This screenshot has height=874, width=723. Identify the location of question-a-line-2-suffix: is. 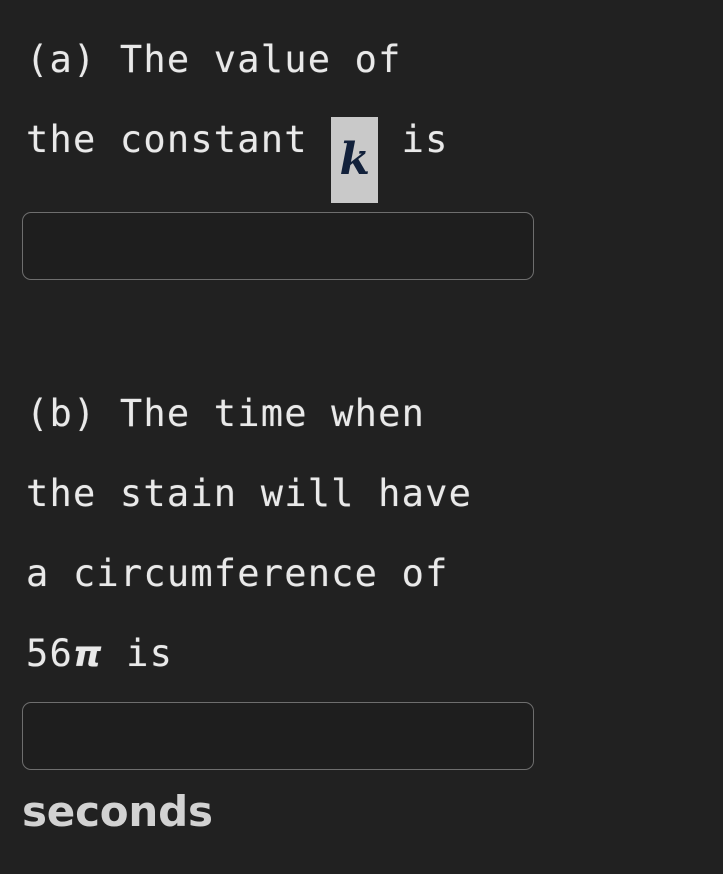
(413, 139).